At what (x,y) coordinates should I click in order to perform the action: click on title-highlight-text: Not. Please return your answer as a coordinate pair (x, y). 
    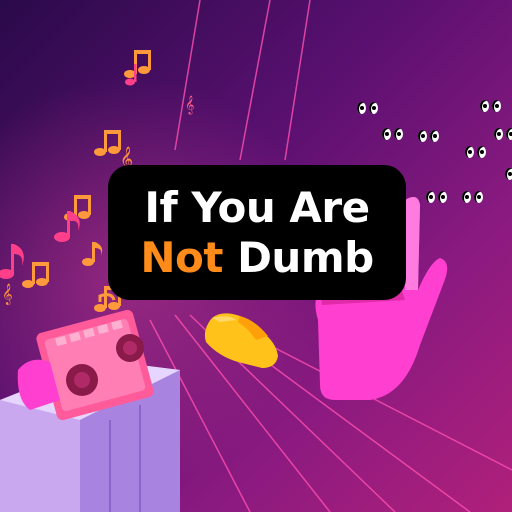
    Looking at the image, I should click on (181, 257).